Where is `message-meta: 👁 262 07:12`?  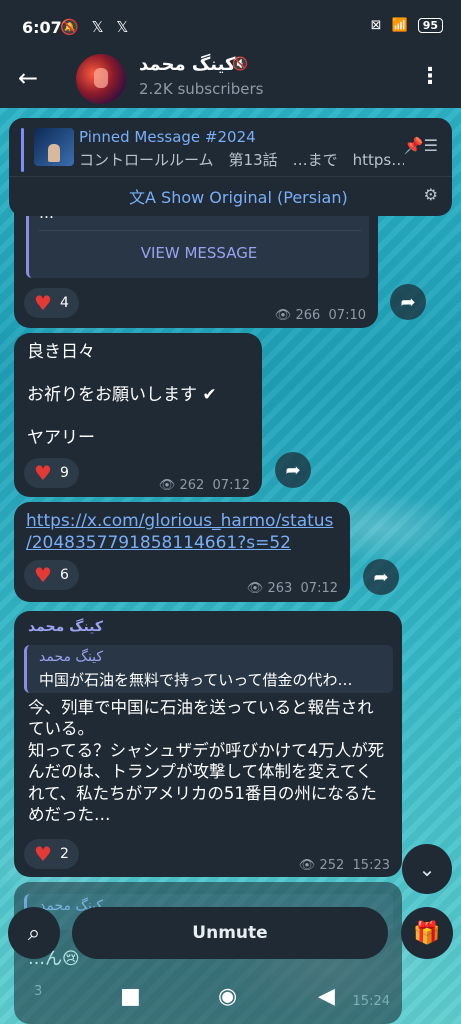 message-meta: 👁 262 07:12 is located at coordinates (204, 485).